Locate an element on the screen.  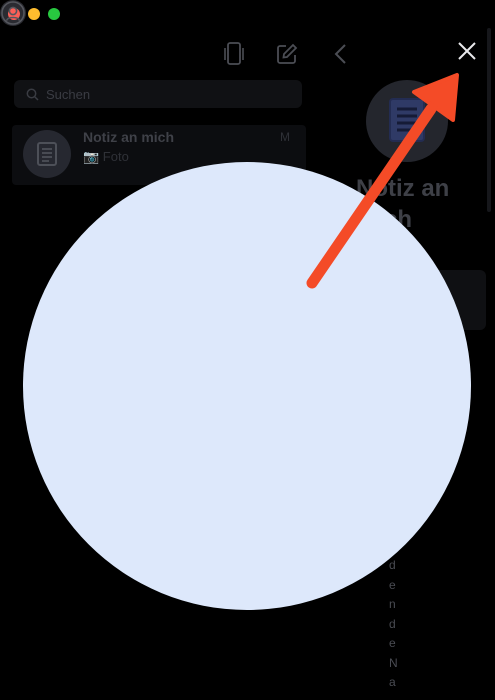
search-icon is located at coordinates (32, 94).